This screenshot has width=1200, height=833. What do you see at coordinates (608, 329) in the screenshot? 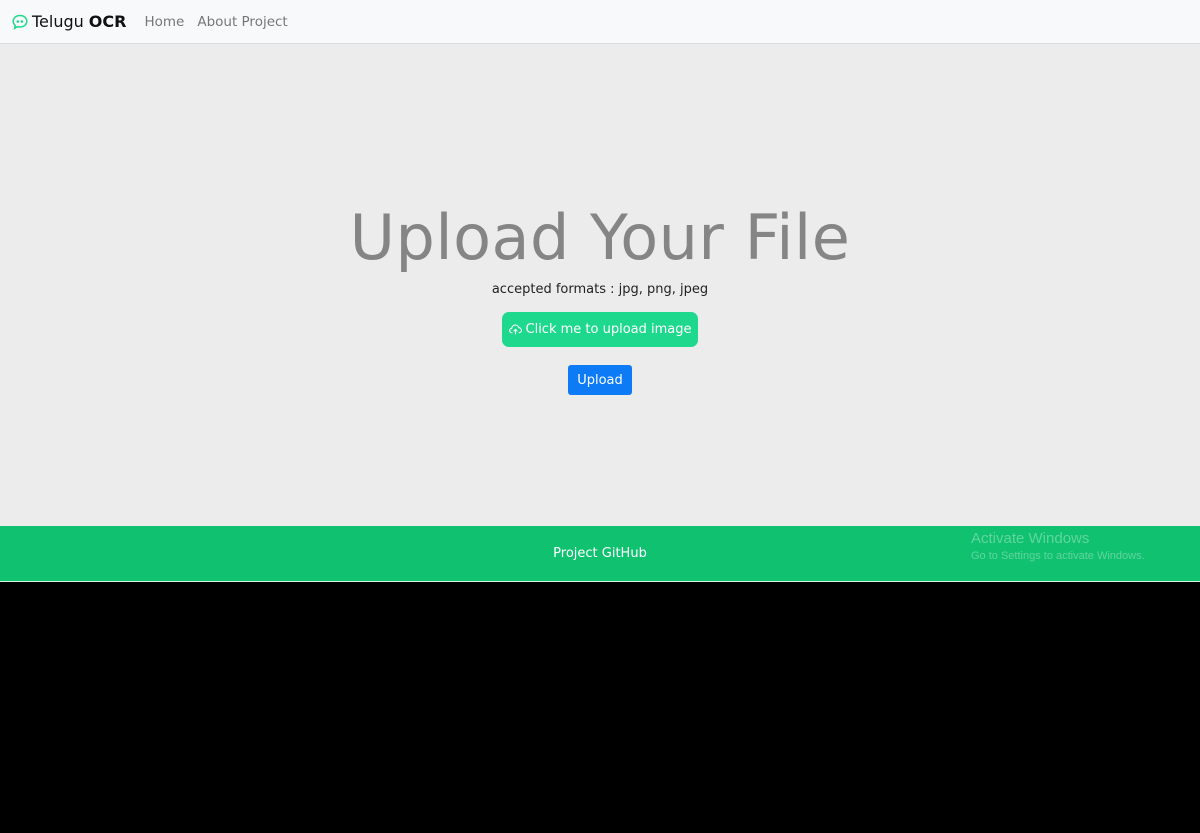
I see `choose-image-label: Click me to upload image` at bounding box center [608, 329].